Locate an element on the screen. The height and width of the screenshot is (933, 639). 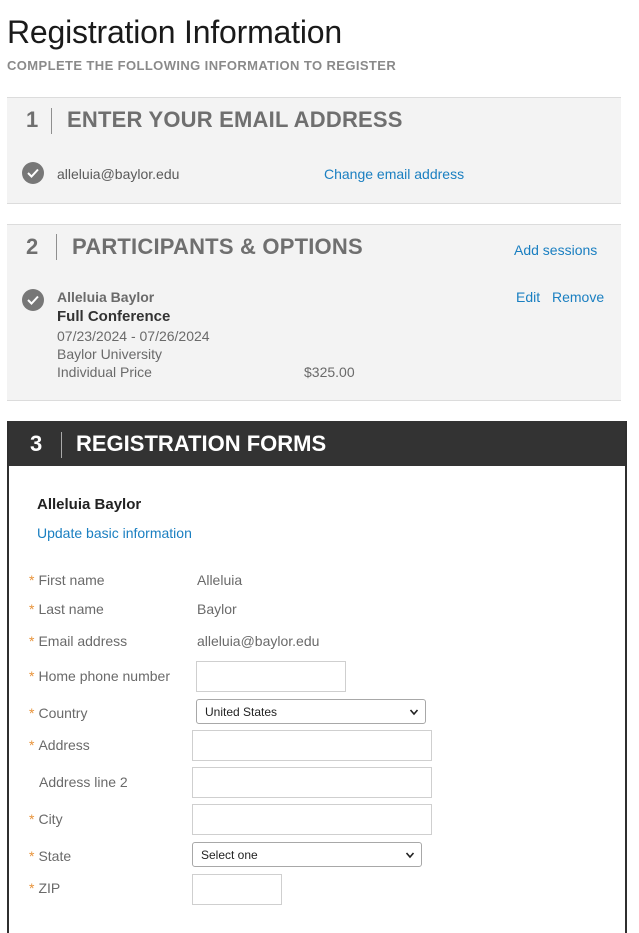
zip-input is located at coordinates (237, 889).